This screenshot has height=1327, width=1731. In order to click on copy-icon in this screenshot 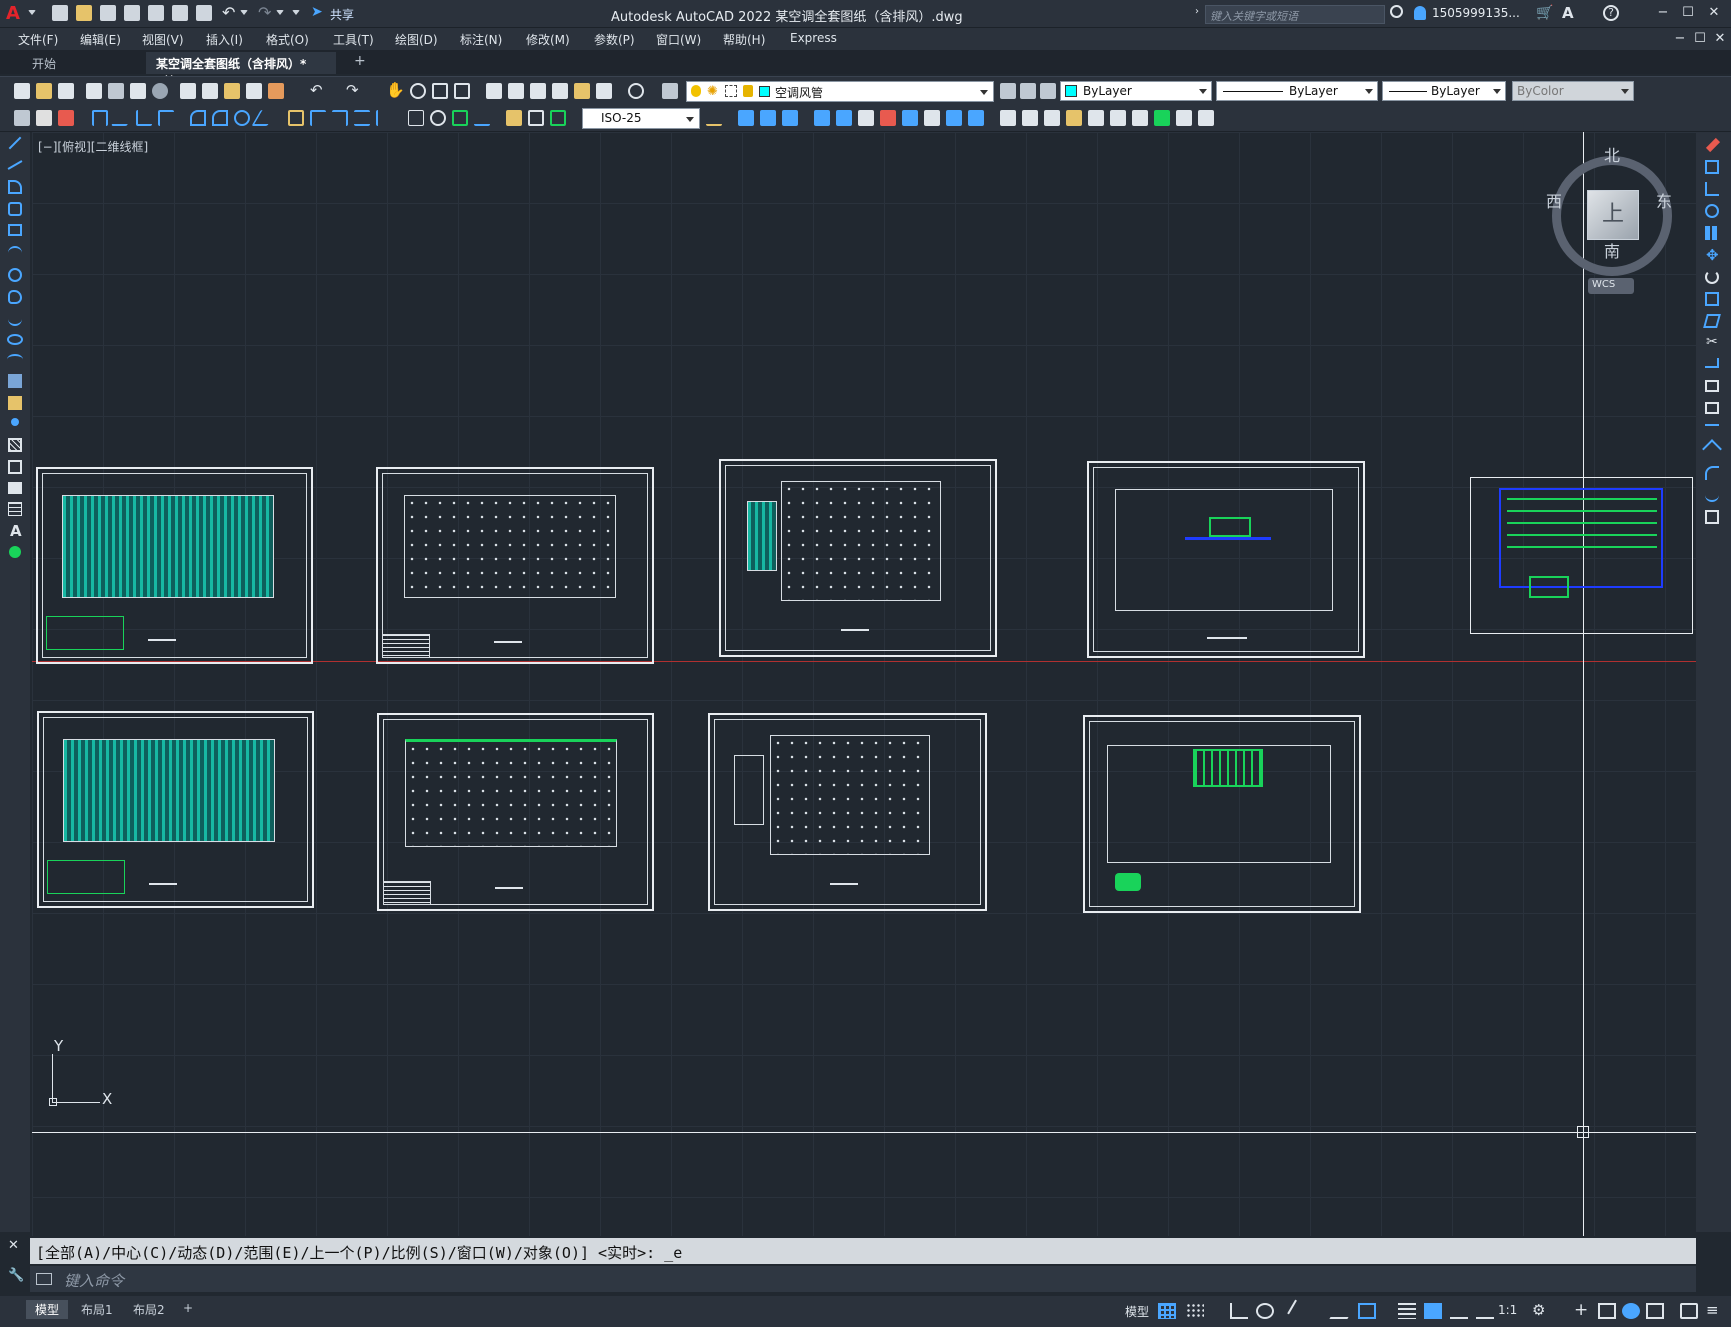, I will do `click(1712, 167)`.